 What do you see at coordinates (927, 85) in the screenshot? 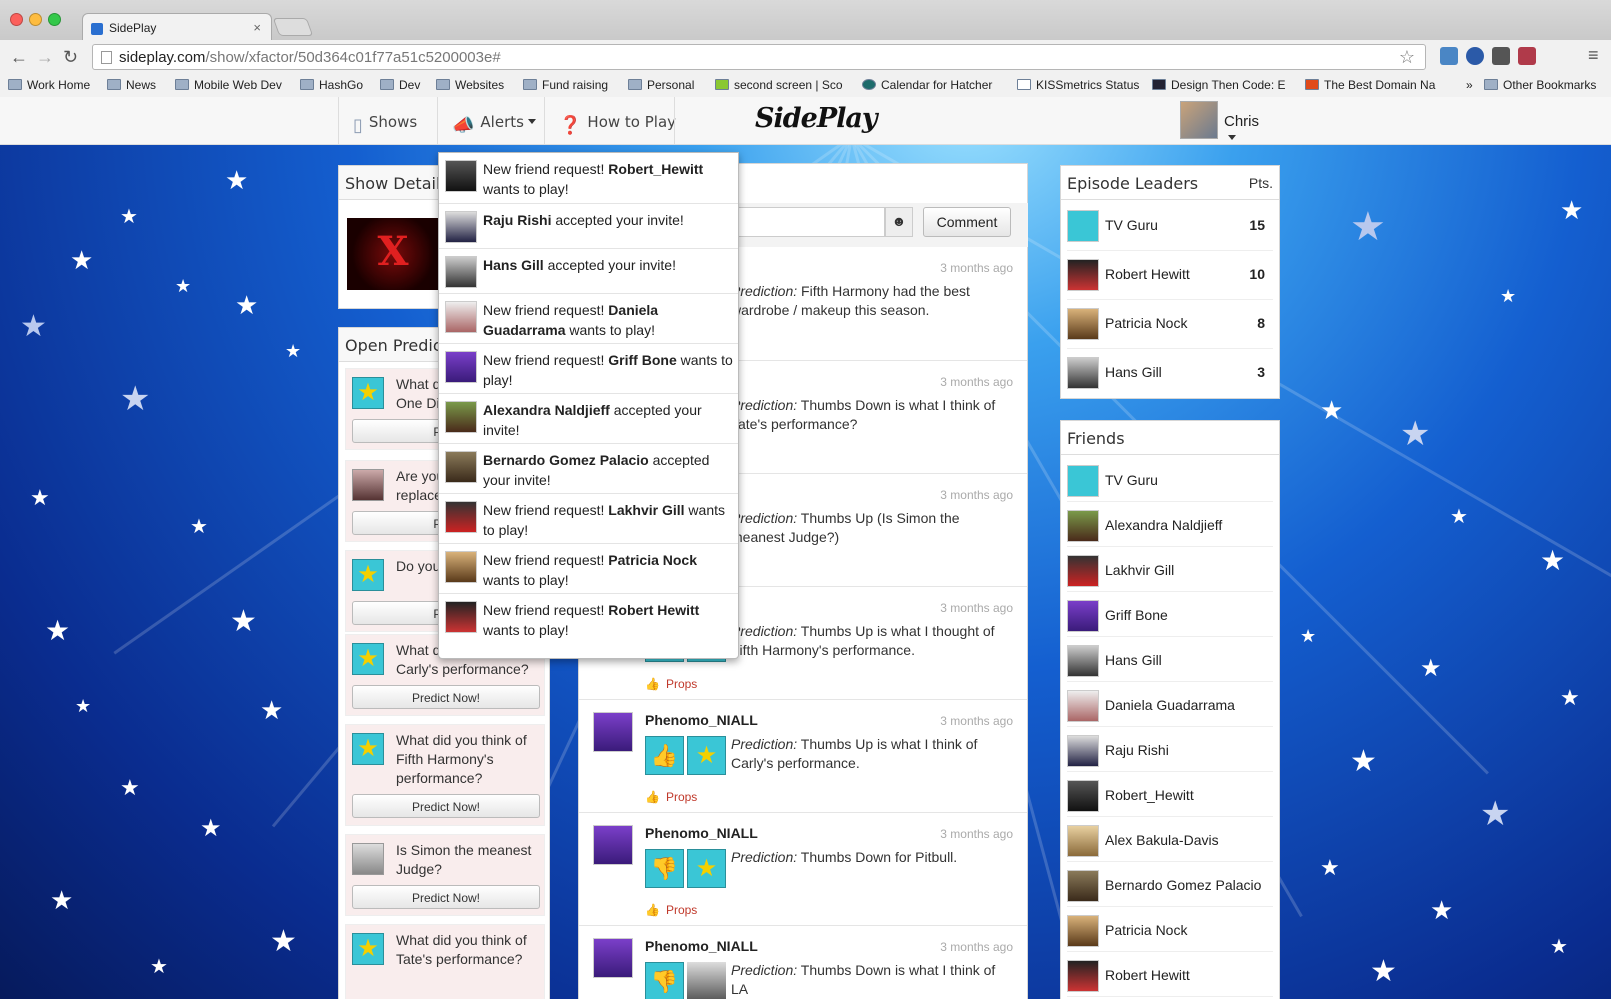
I see `bookmark-item: Calendar for Hatcher` at bounding box center [927, 85].